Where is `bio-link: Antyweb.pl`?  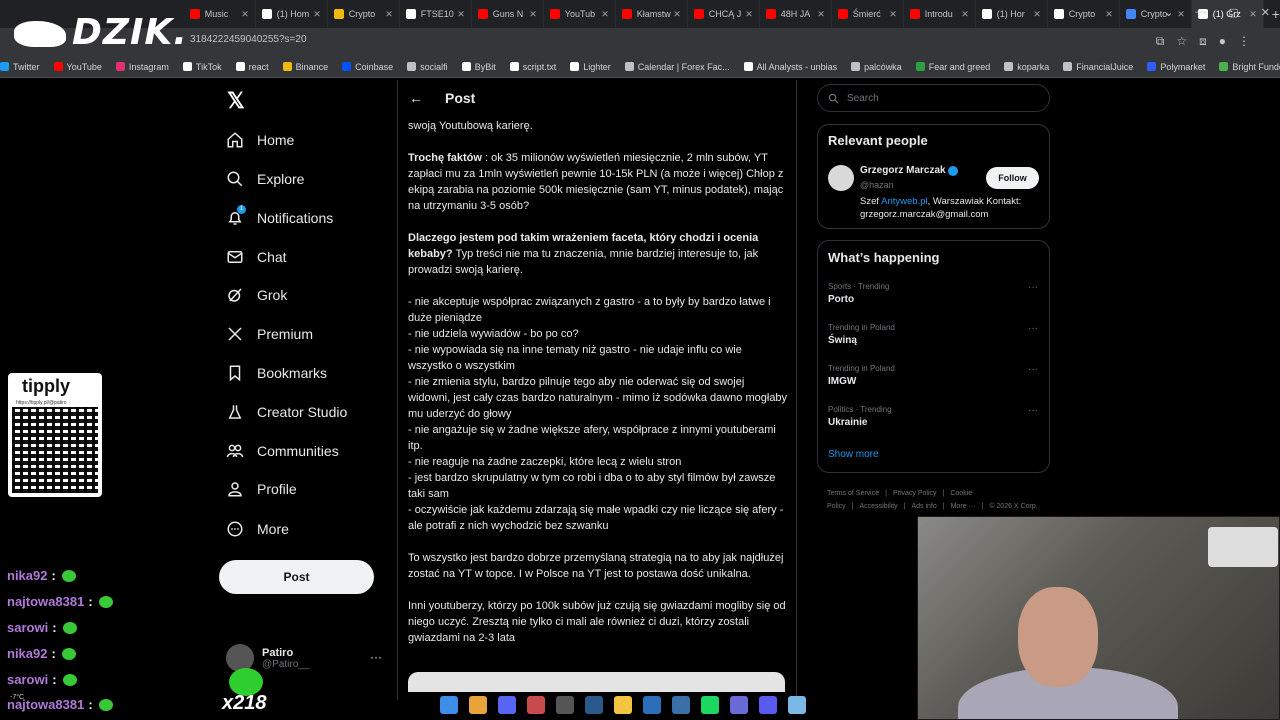
bio-link: Antyweb.pl is located at coordinates (904, 201).